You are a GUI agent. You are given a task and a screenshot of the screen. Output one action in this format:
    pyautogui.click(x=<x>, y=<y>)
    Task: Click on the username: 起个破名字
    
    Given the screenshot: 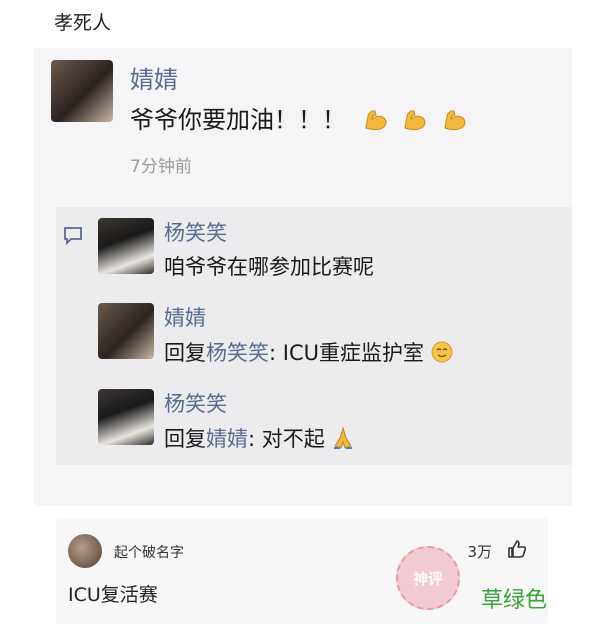 What is the action you would take?
    pyautogui.click(x=149, y=552)
    